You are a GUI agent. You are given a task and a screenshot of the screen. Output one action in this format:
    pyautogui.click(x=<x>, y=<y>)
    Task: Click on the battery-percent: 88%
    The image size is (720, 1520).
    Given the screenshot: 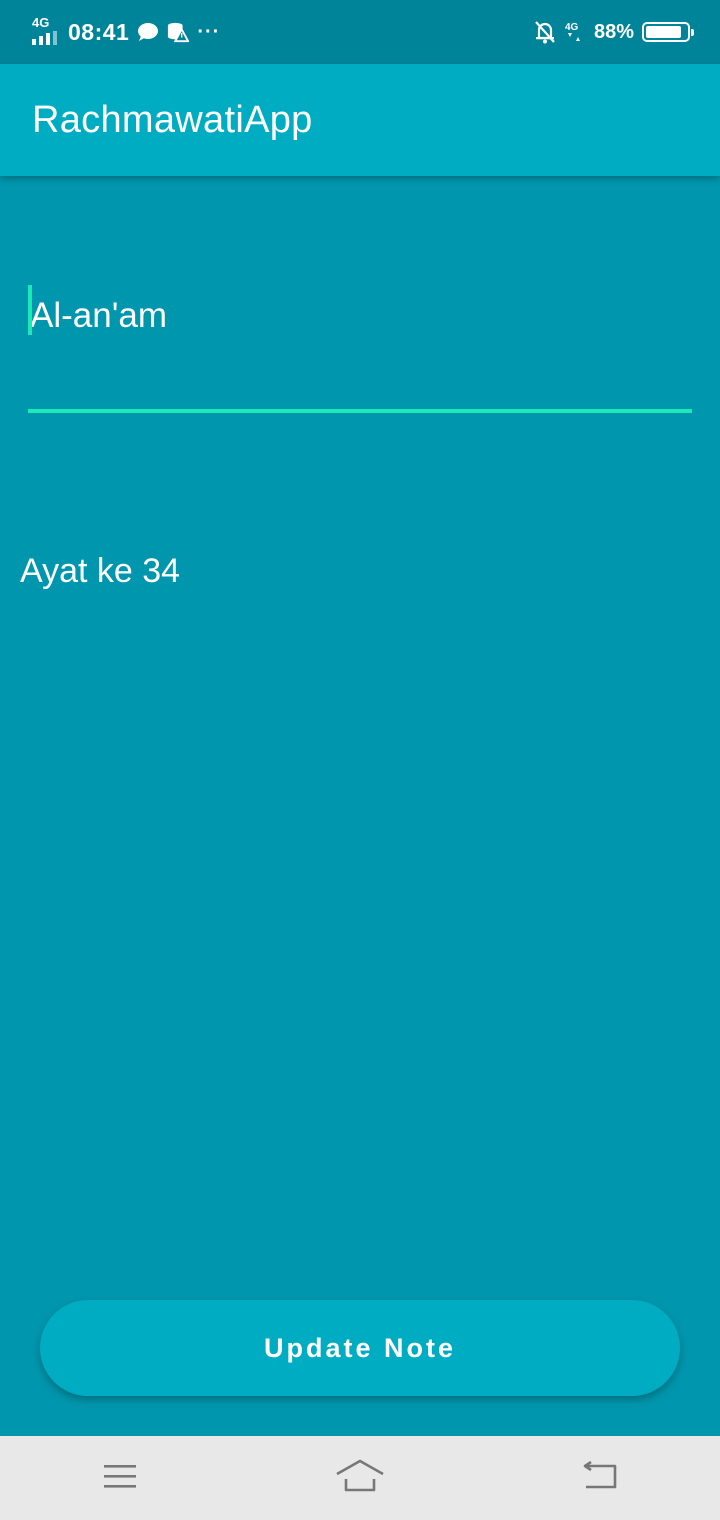 What is the action you would take?
    pyautogui.click(x=613, y=31)
    